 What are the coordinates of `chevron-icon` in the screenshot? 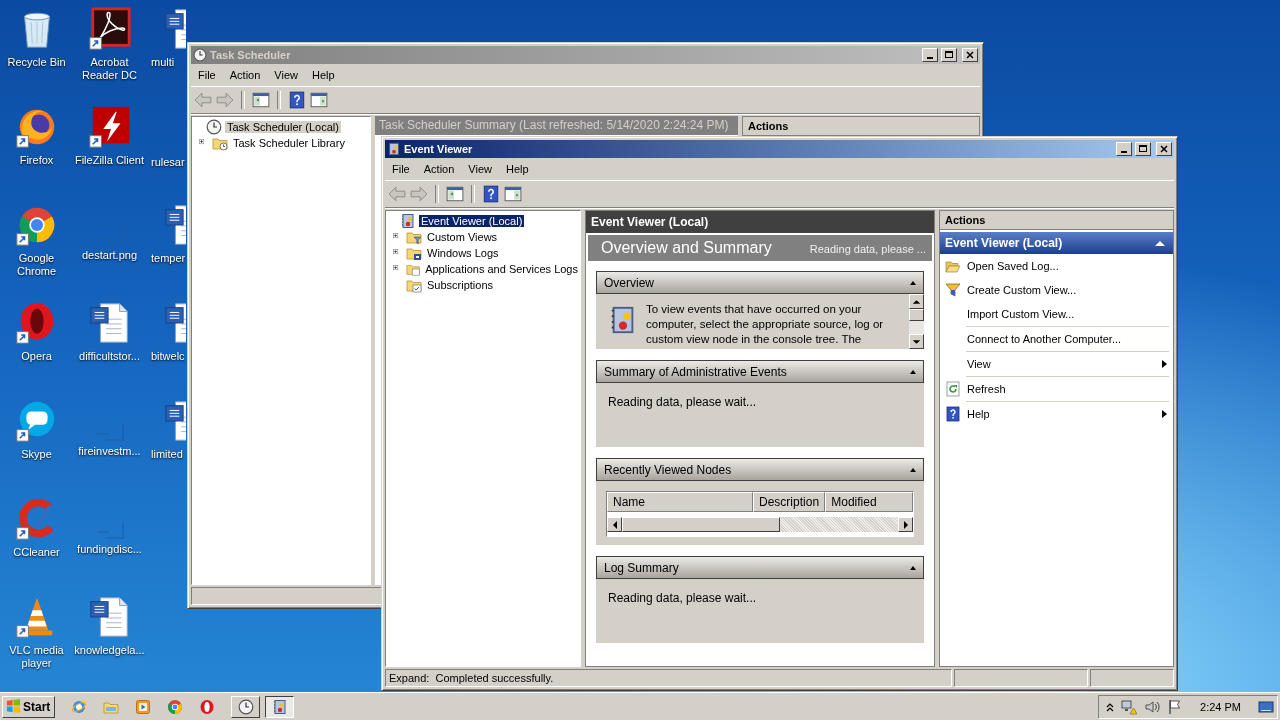 It's located at (1110, 706).